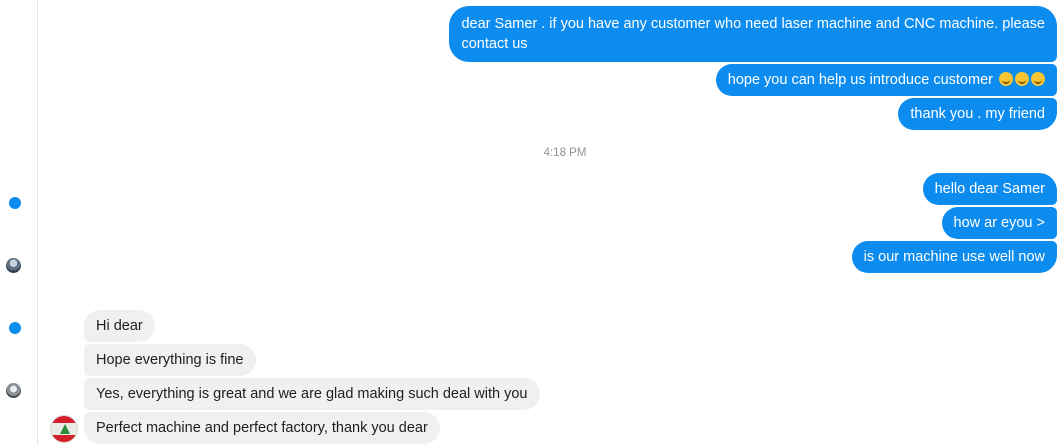 Image resolution: width=1058 pixels, height=445 pixels. Describe the element at coordinates (565, 153) in the screenshot. I see `message-timestamp: 4:18 PM` at that location.